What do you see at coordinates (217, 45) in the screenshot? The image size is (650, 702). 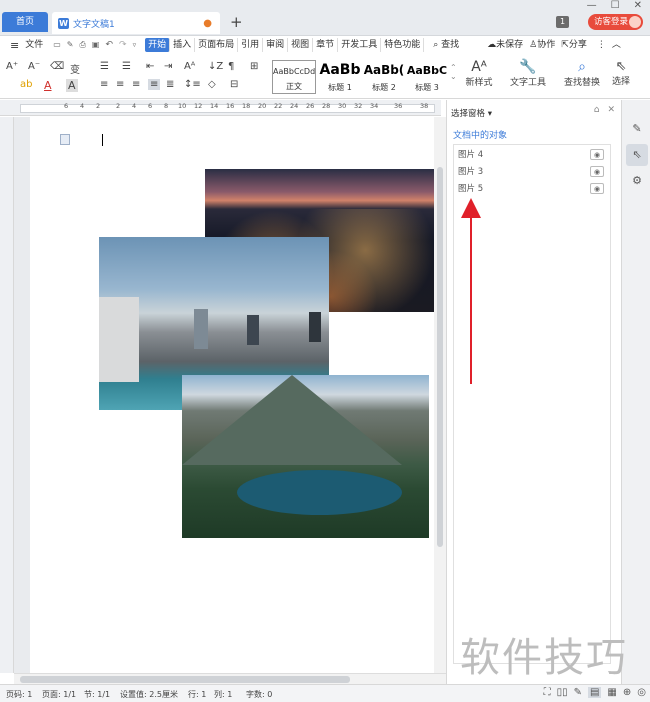 I see `menu-page-layout: 页面布局` at bounding box center [217, 45].